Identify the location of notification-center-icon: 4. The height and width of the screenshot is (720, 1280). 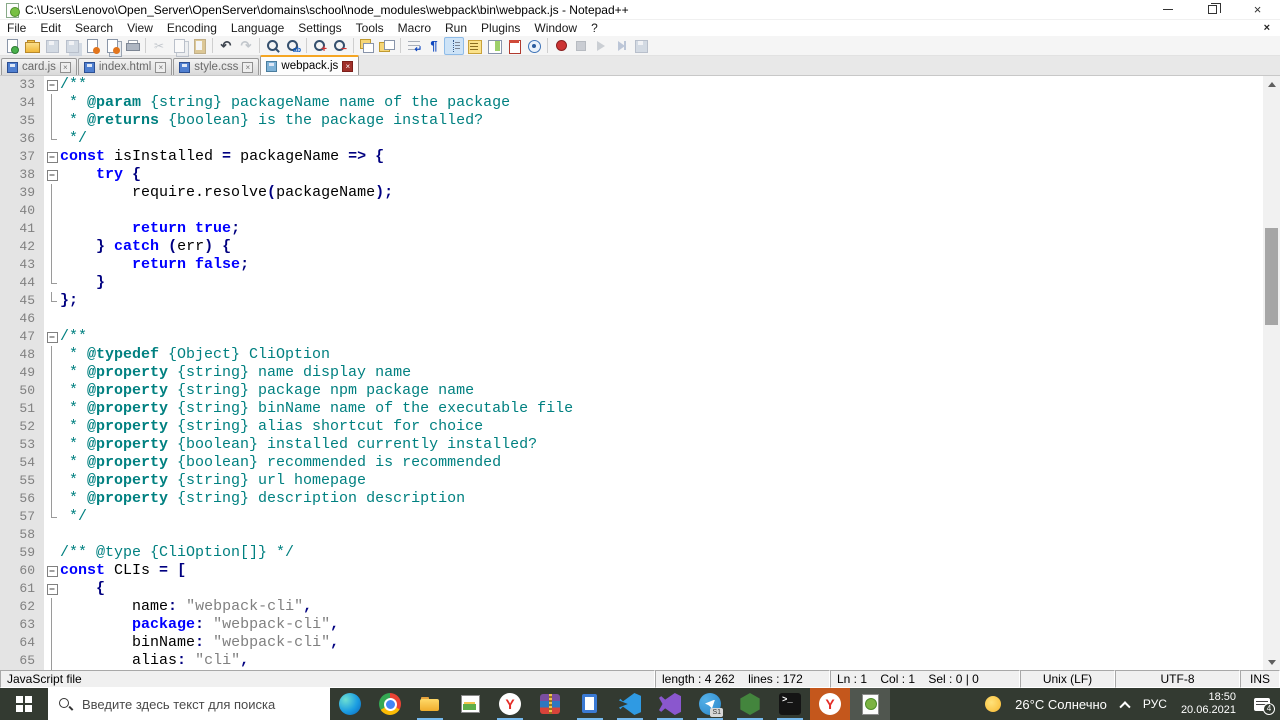
(1264, 706).